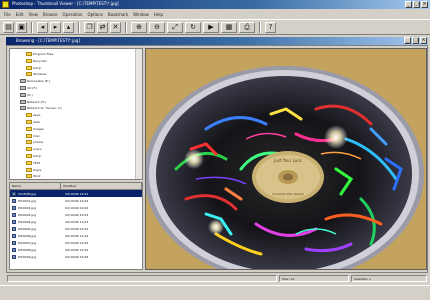 The width and height of the screenshot is (430, 300). I want to click on file-row: PIC0007.jpg 02/10/99 10:25, so click(76, 242).